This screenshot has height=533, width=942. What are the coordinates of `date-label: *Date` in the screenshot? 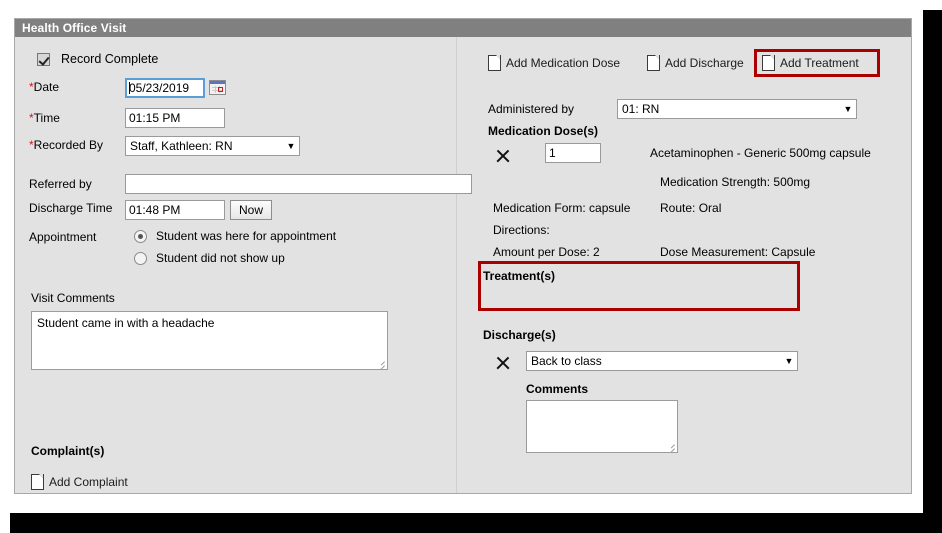 It's located at (44, 87).